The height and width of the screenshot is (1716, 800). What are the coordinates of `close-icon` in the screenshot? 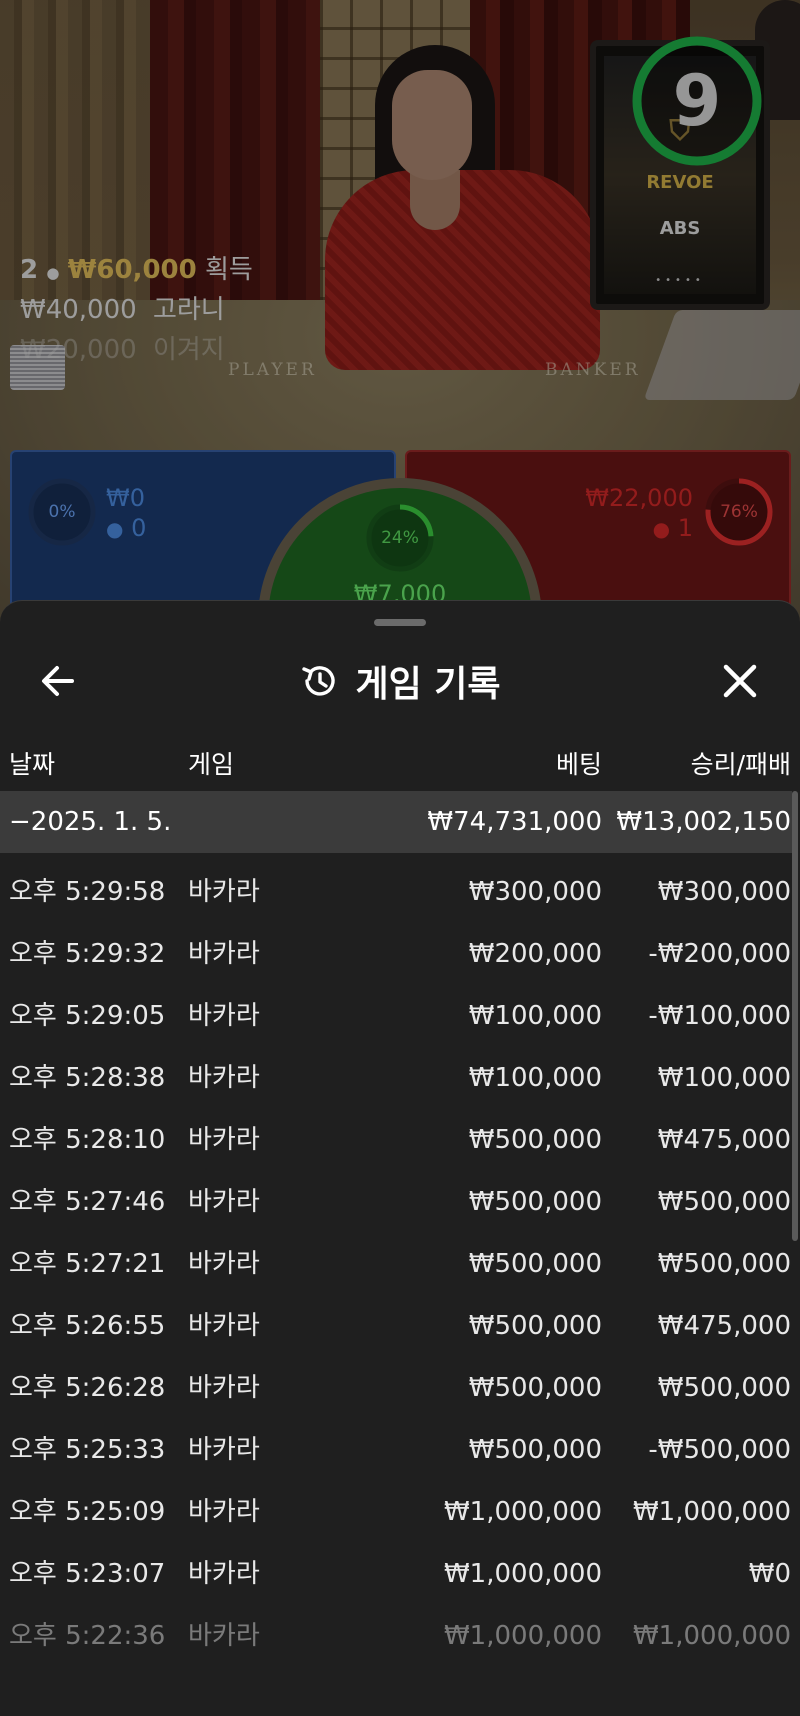 It's located at (740, 681).